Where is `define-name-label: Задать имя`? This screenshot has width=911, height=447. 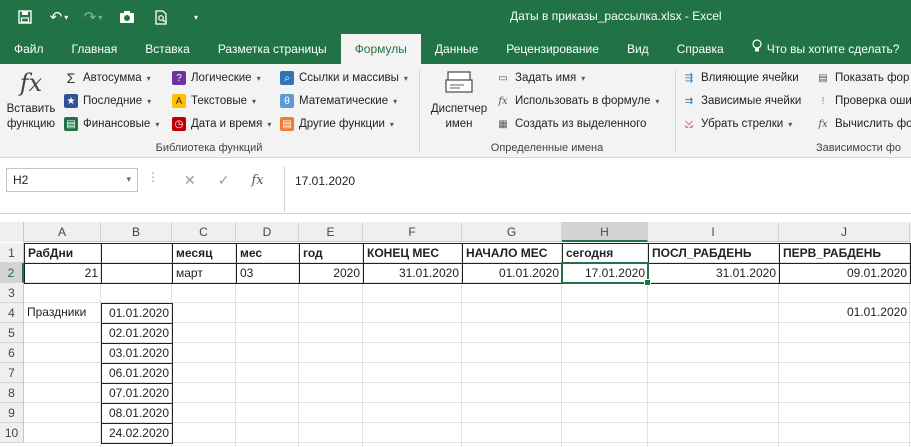 define-name-label: Задать имя is located at coordinates (546, 78).